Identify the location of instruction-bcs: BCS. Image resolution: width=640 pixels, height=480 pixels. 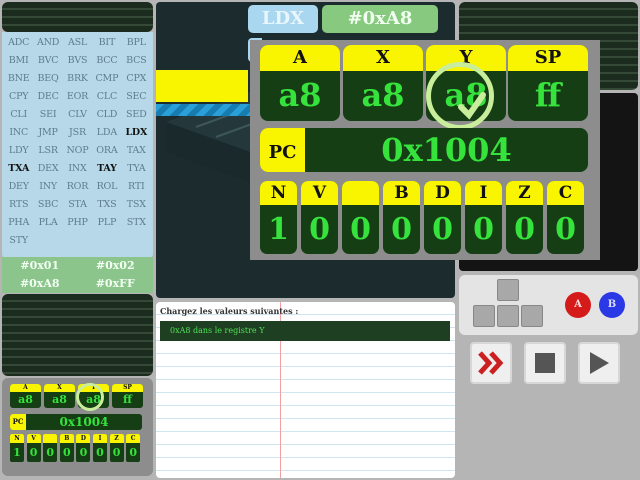
(136, 61).